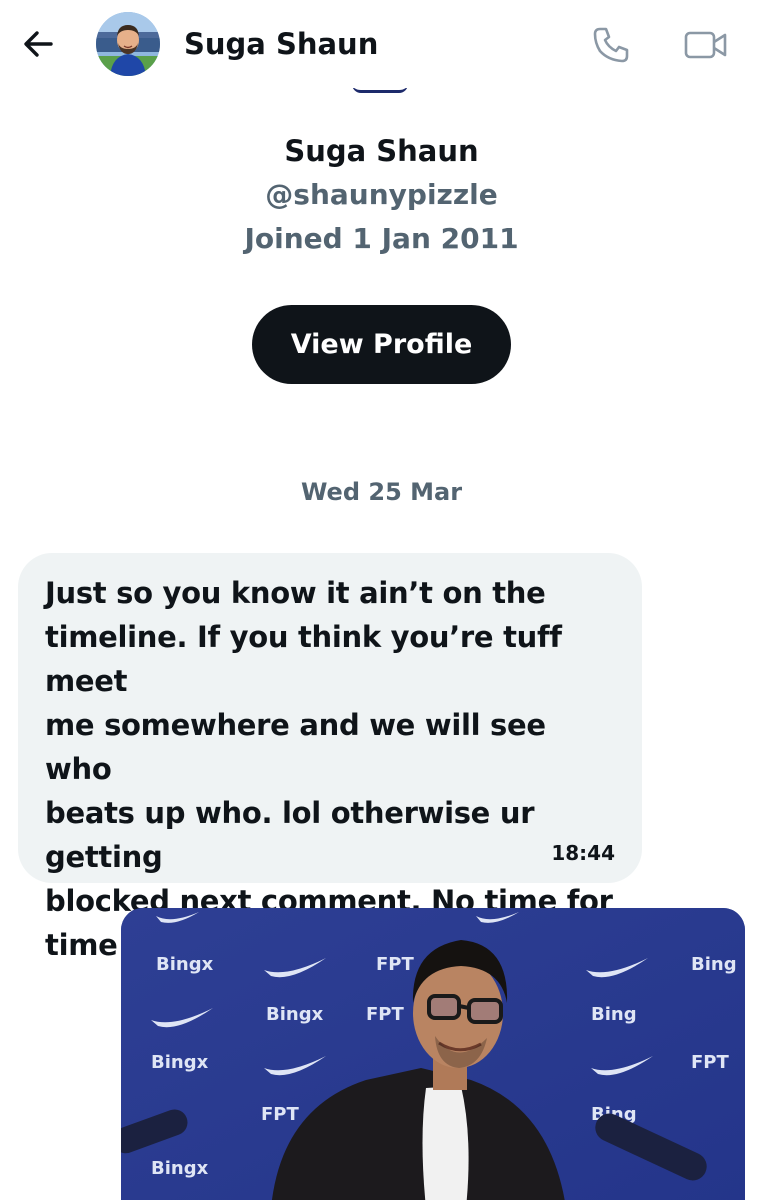 This screenshot has width=763, height=1200. I want to click on profile-handle: @shaunypizzle, so click(381, 194).